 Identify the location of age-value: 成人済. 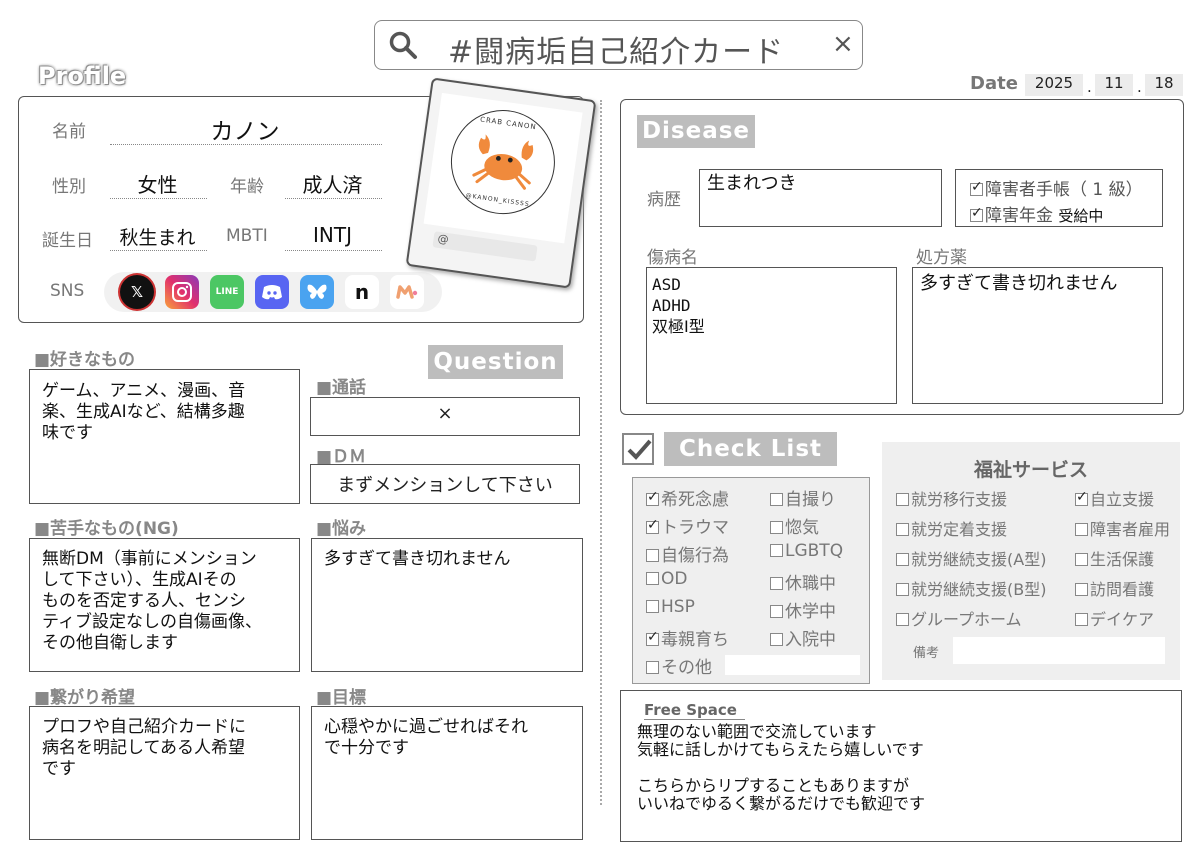
(332, 185).